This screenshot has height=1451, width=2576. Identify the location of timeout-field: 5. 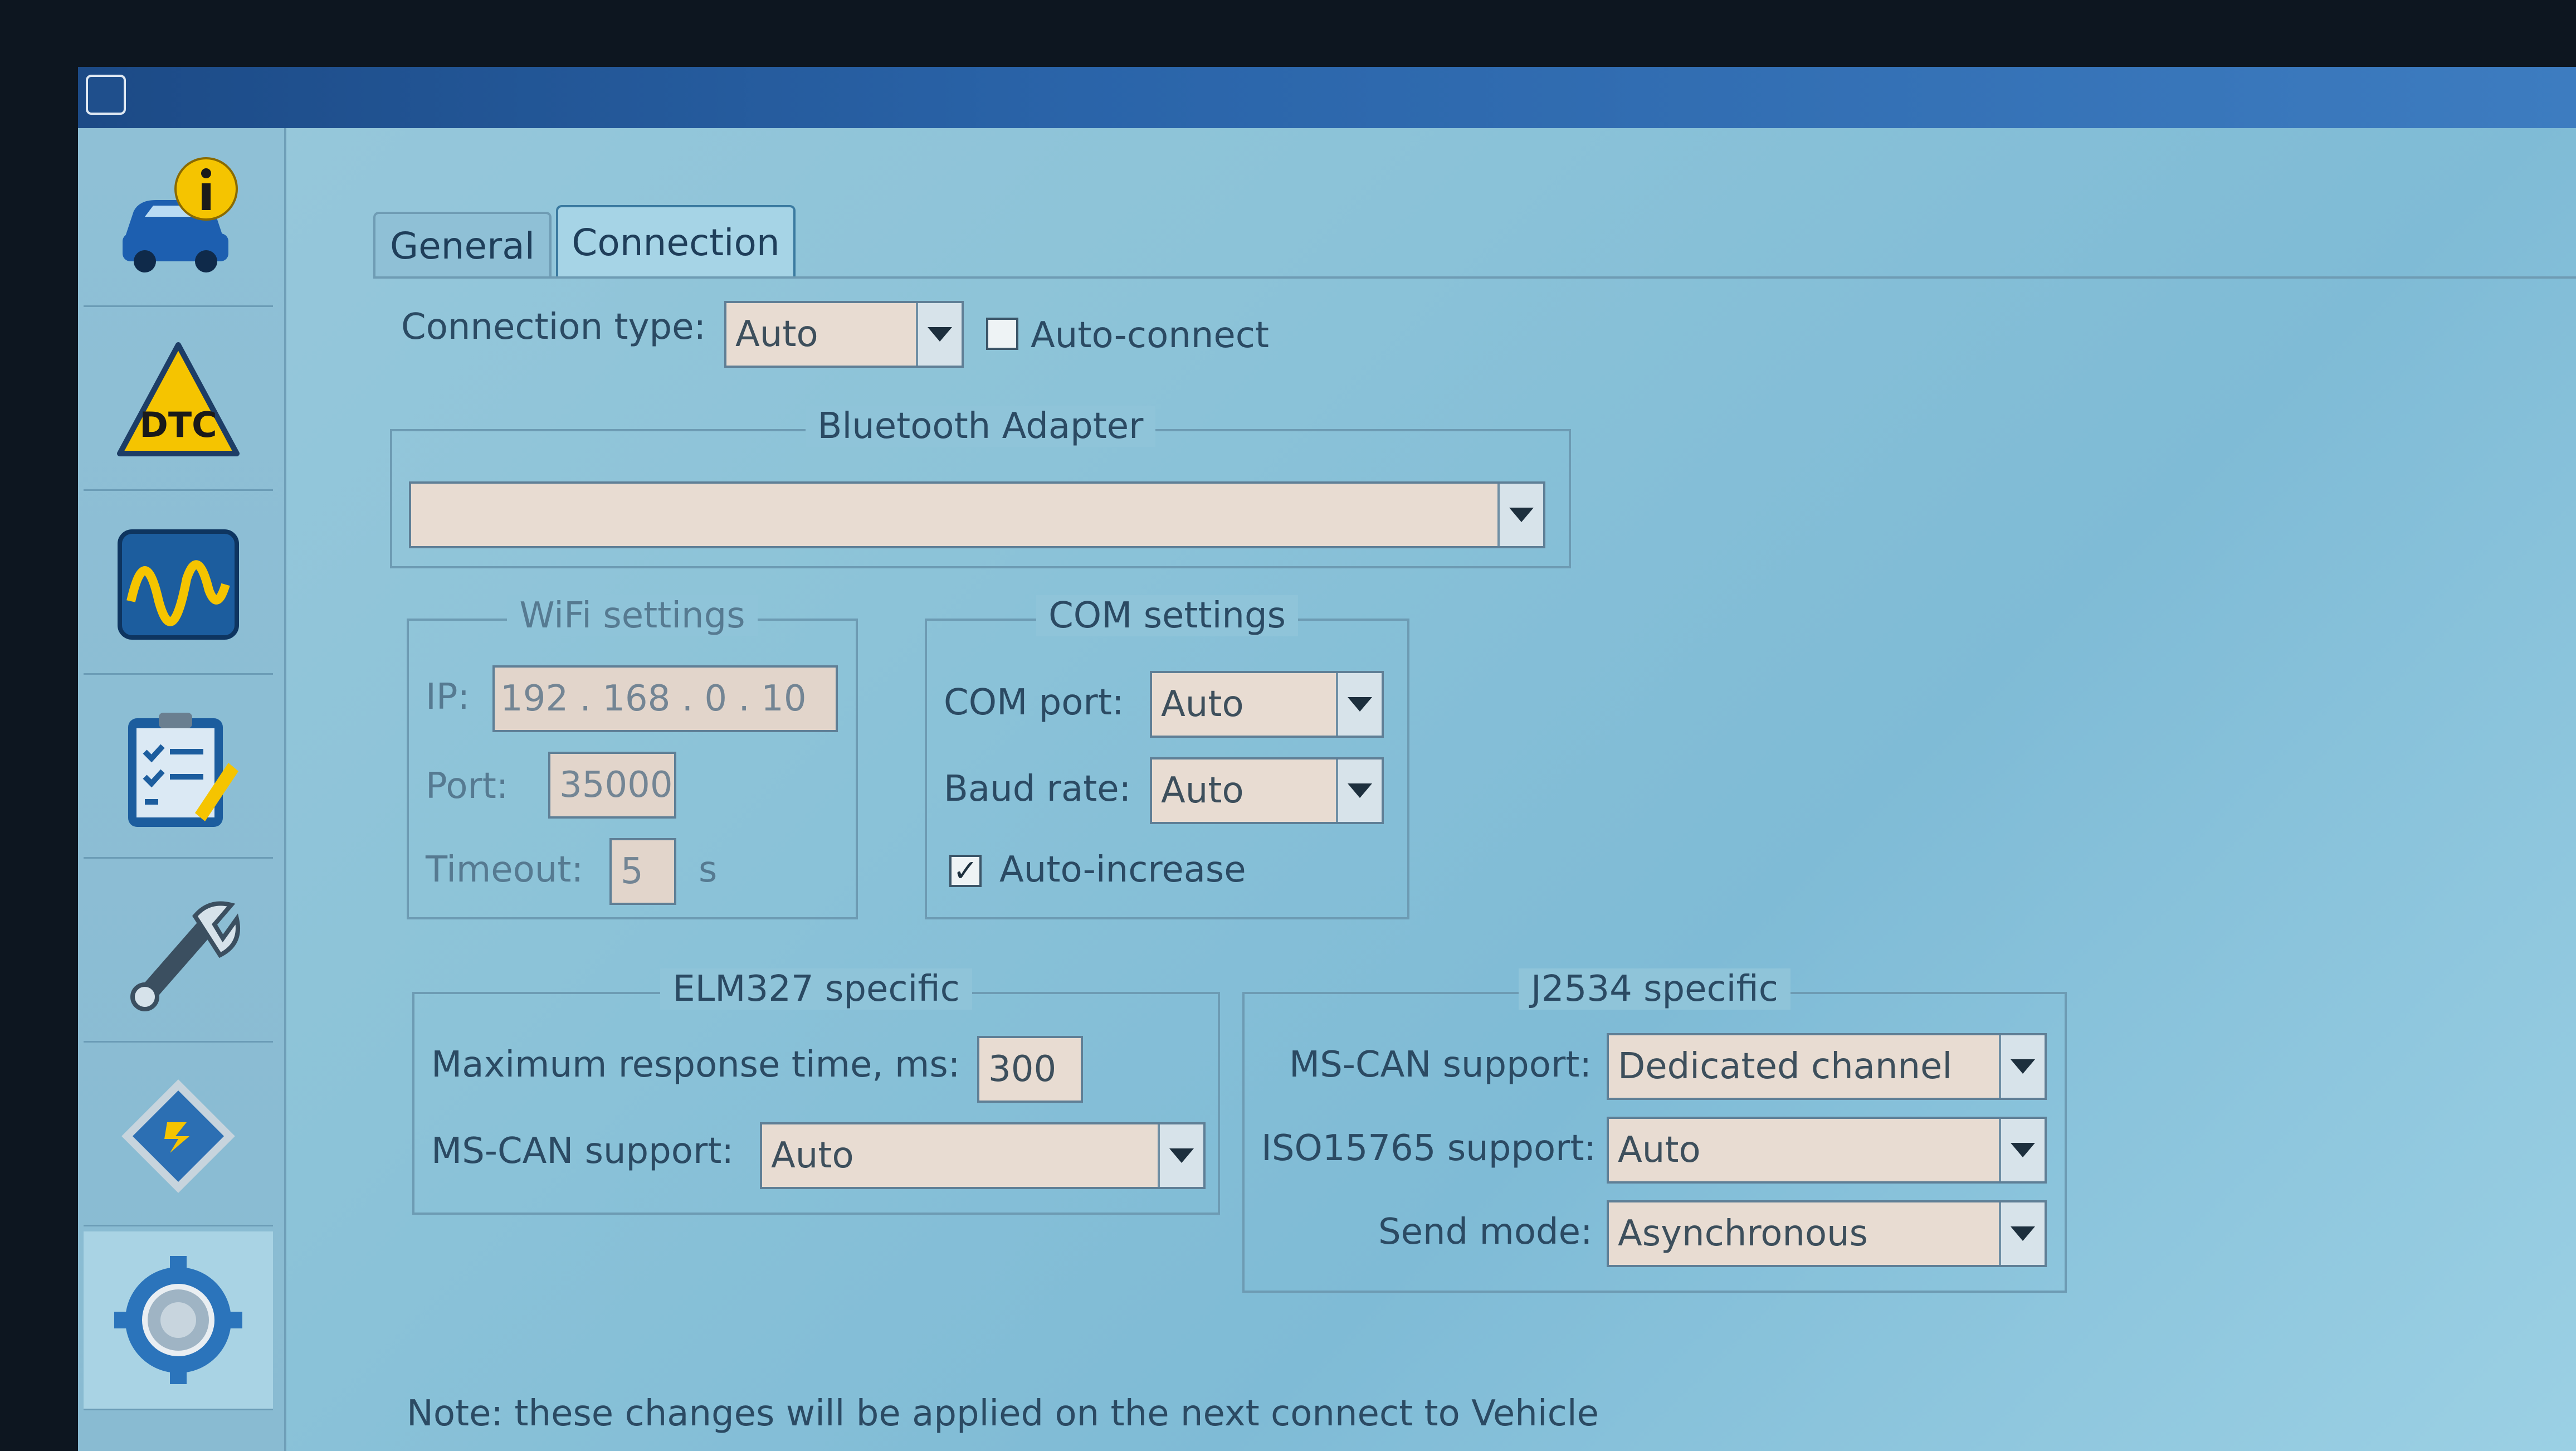
(642, 871).